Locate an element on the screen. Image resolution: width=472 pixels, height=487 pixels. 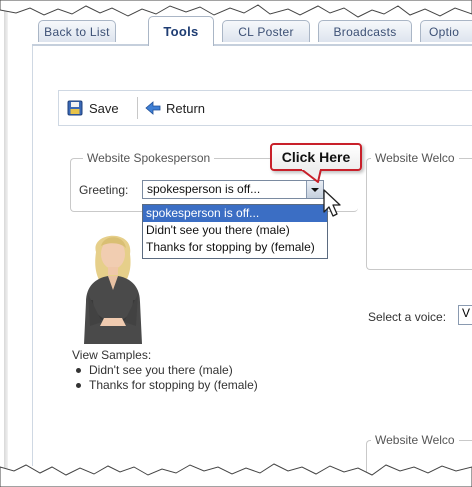
toolbar: Save Return is located at coordinates (265, 108).